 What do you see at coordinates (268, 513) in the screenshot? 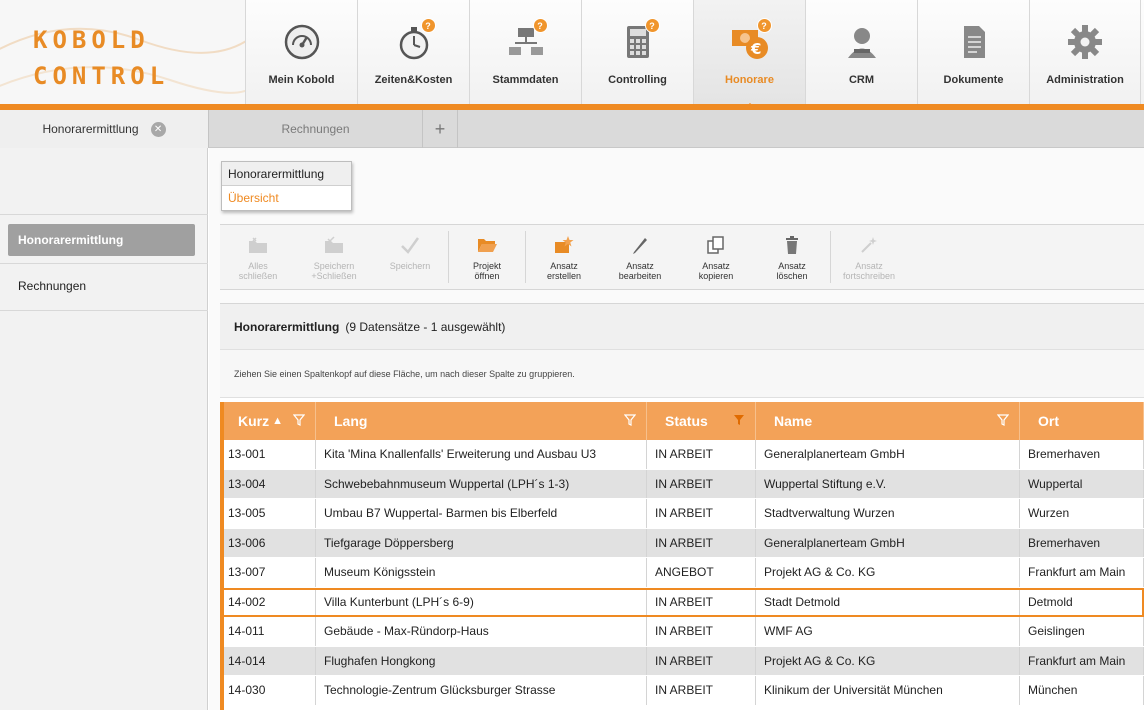
I see `cell-kurz: 13-005` at bounding box center [268, 513].